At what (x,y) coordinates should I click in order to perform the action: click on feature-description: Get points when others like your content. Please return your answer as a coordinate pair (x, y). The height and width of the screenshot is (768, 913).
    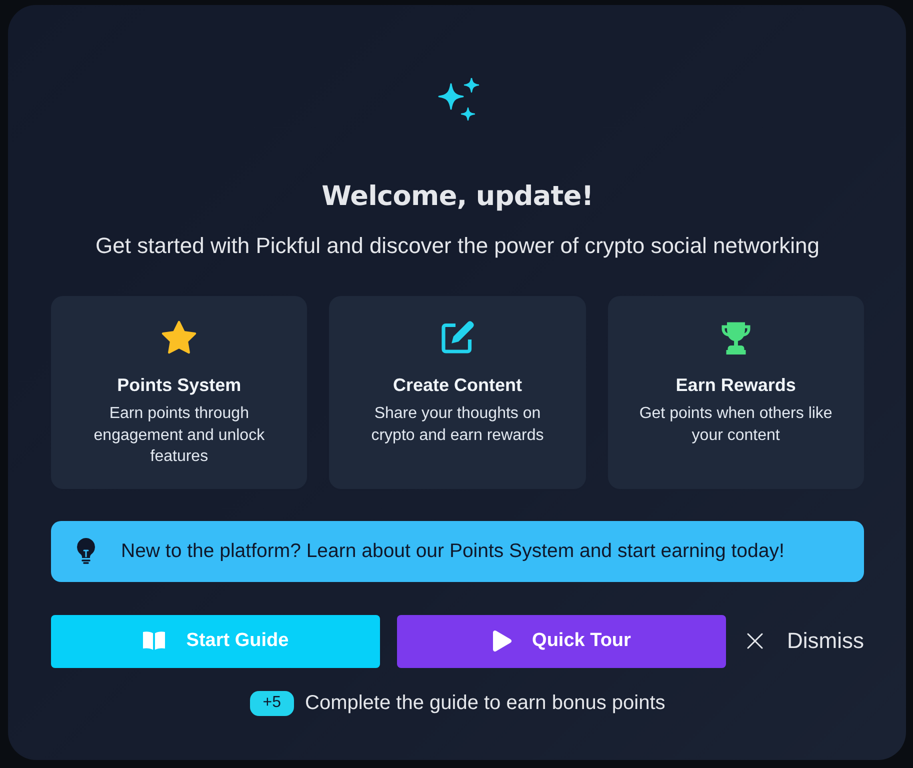
    Looking at the image, I should click on (736, 425).